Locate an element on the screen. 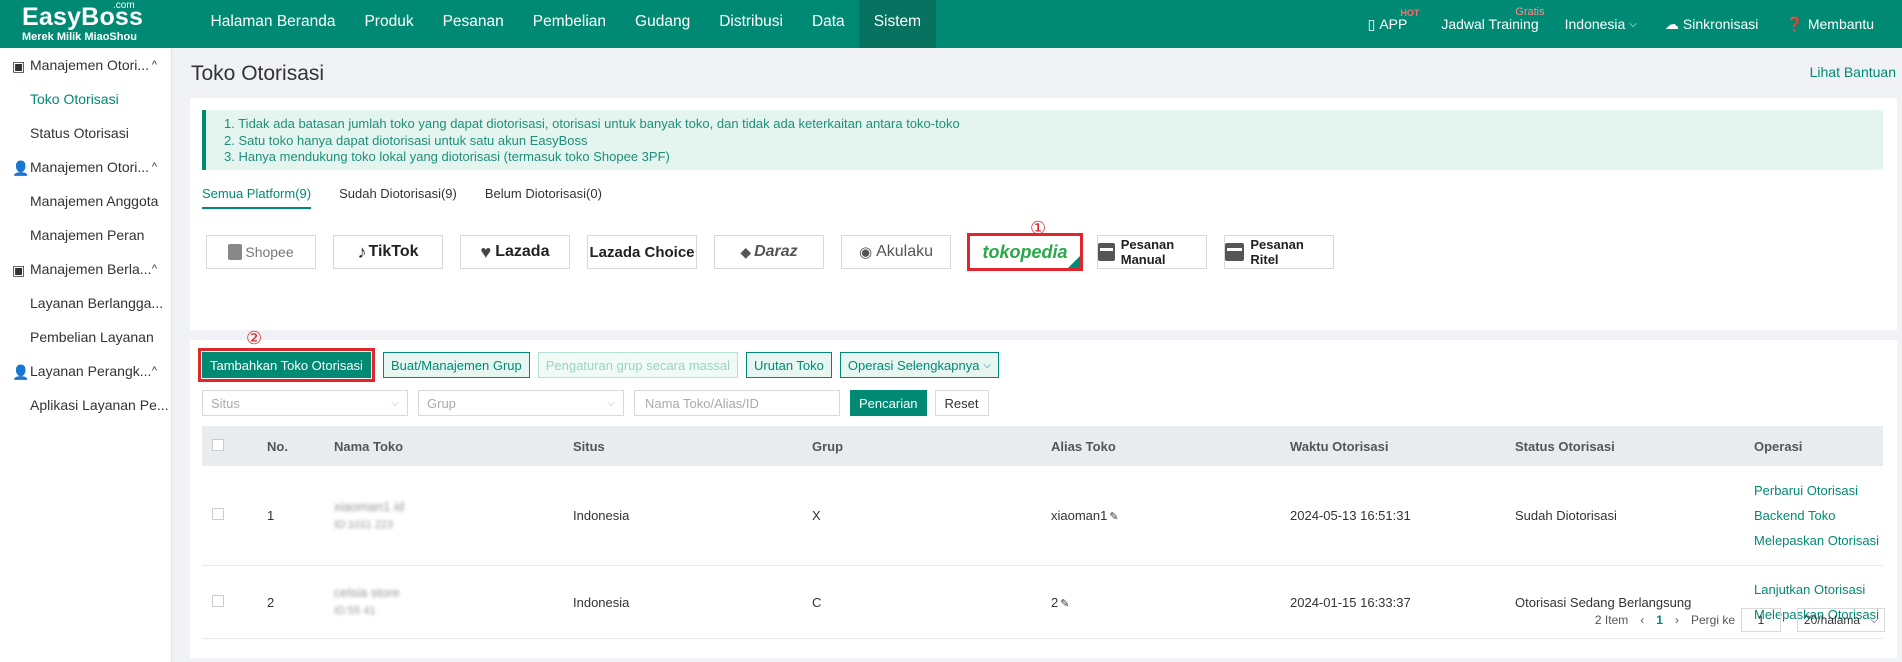 This screenshot has width=1902, height=662. platform-label: TikTok is located at coordinates (393, 251).